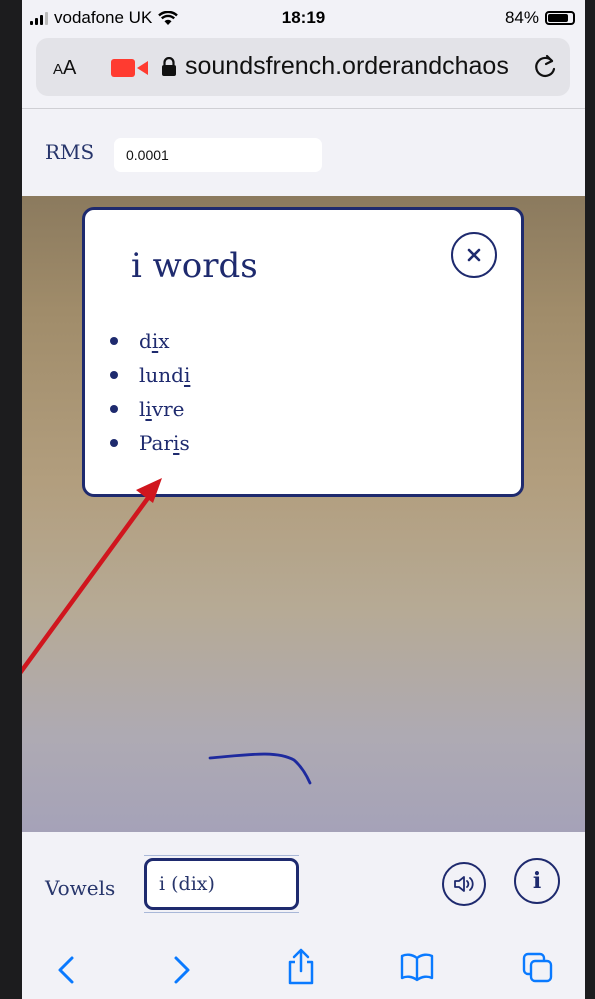 The image size is (595, 999). Describe the element at coordinates (92, 576) in the screenshot. I see `annotation-arrow` at that location.